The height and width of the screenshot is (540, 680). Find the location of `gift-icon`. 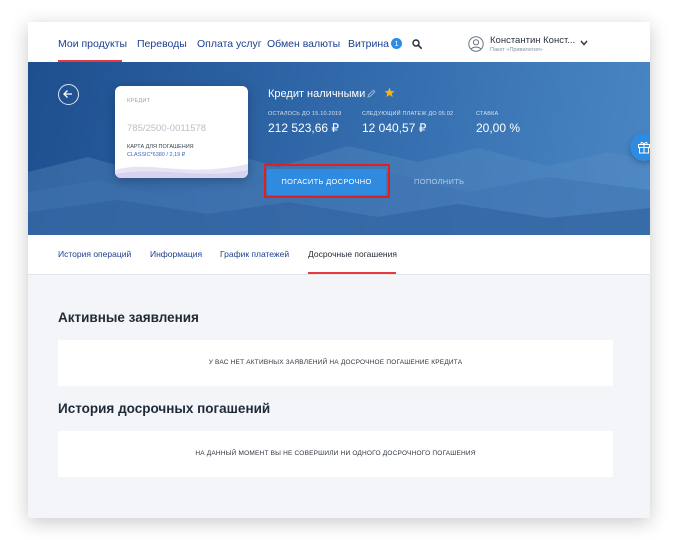

gift-icon is located at coordinates (644, 147).